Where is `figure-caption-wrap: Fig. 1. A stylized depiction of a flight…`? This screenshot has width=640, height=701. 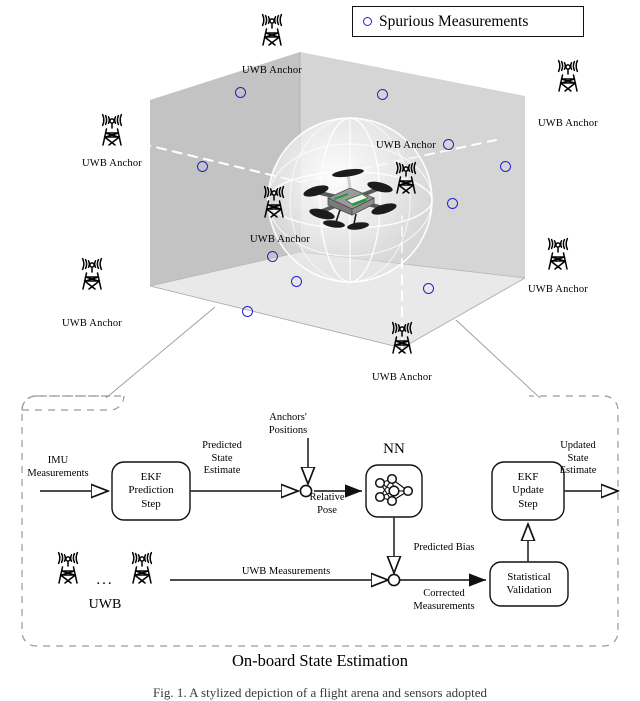
figure-caption-wrap: Fig. 1. A stylized depiction of a flight… is located at coordinates (320, 692).